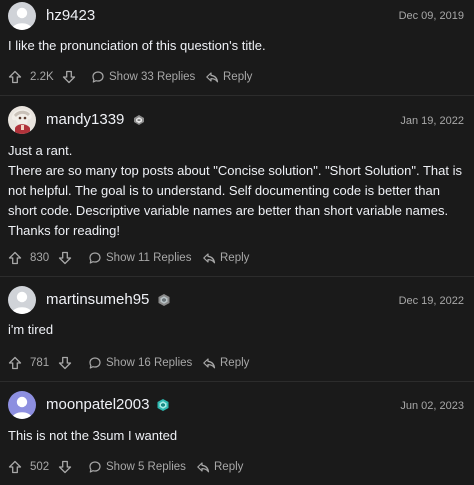 This screenshot has height=485, width=474. I want to click on show-replies-button: Show 33 Replies, so click(143, 77).